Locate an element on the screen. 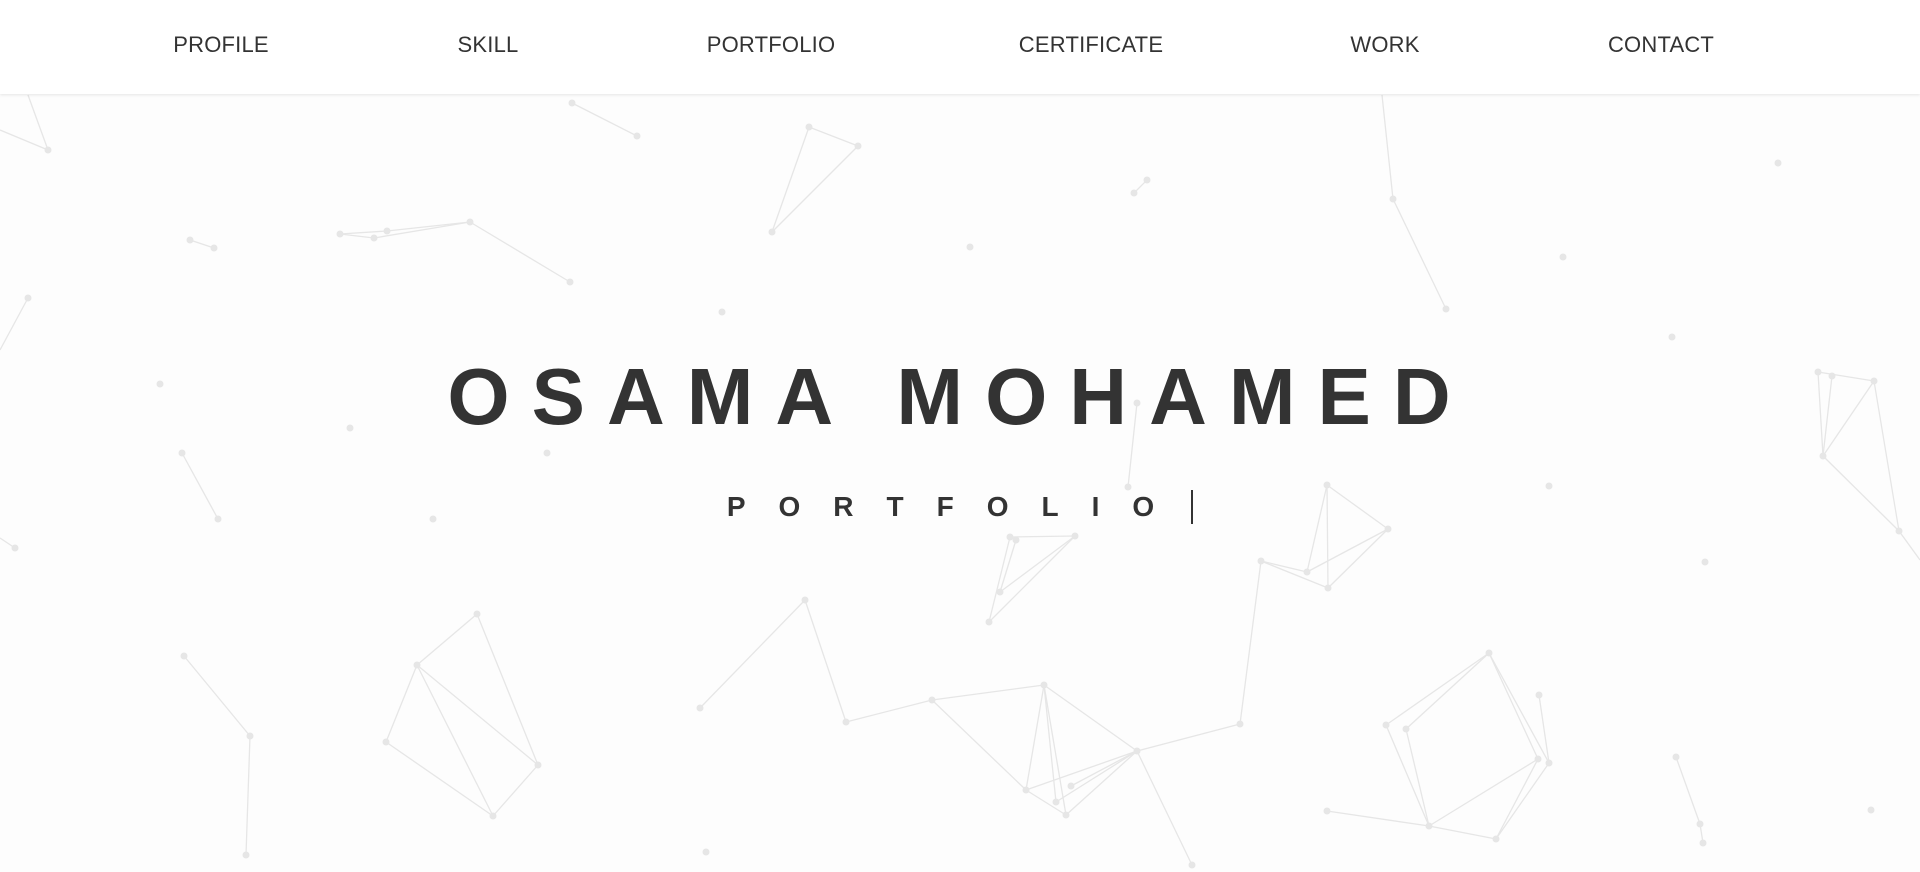  nav-item-profile: PROFILE is located at coordinates (221, 45).